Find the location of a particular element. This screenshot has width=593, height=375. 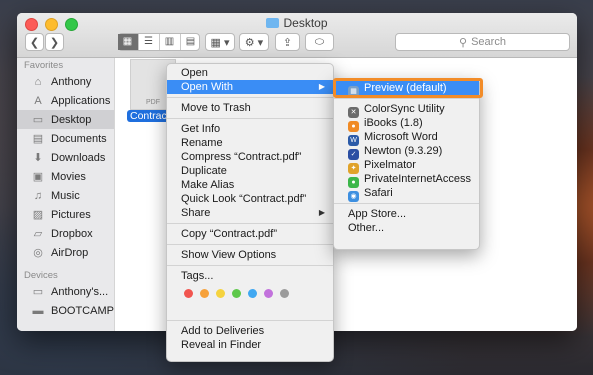

sidebar-item-anthony: ⌂ Anthony is located at coordinates (65, 81).